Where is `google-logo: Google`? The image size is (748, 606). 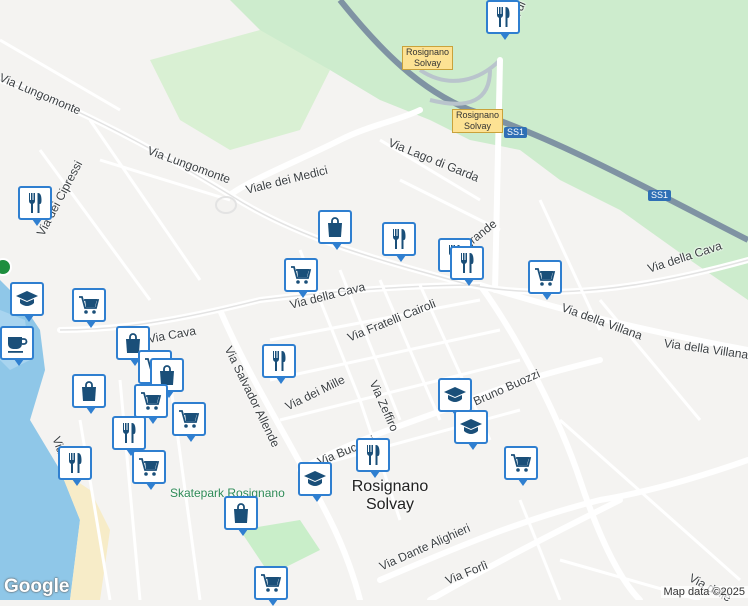 google-logo: Google is located at coordinates (36, 587).